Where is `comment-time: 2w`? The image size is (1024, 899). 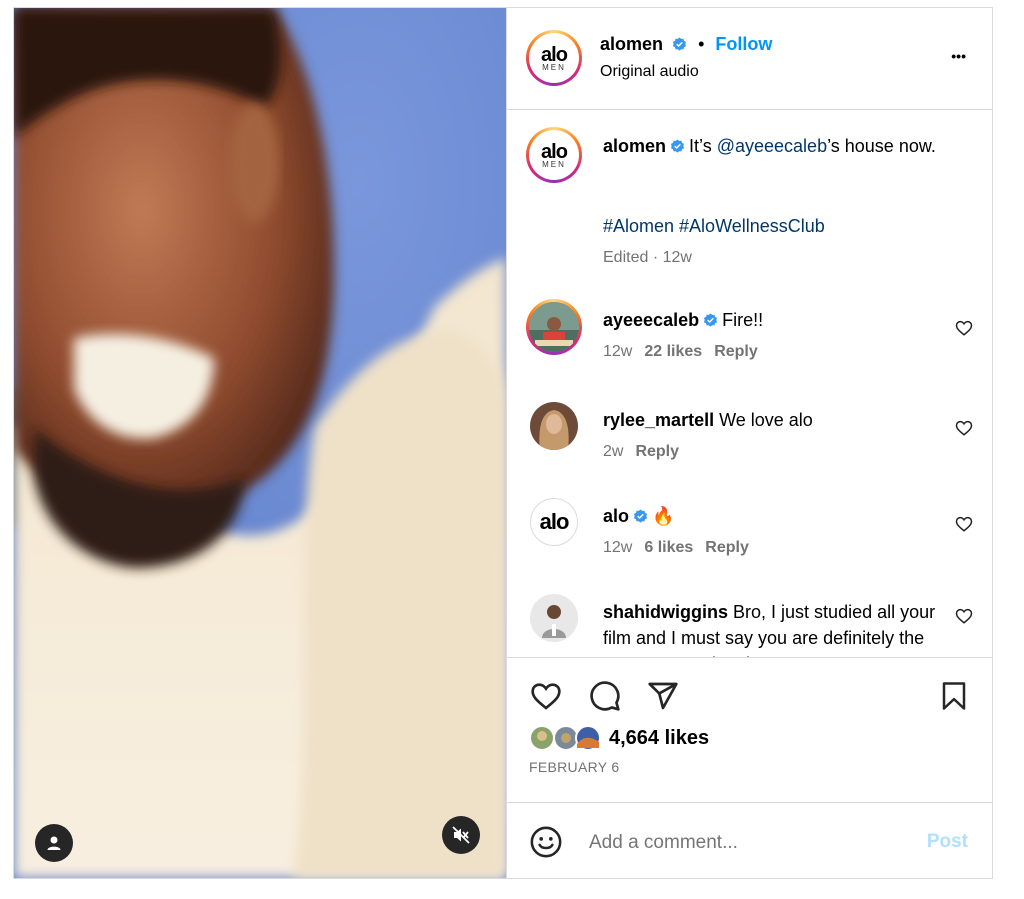
comment-time: 2w is located at coordinates (613, 451).